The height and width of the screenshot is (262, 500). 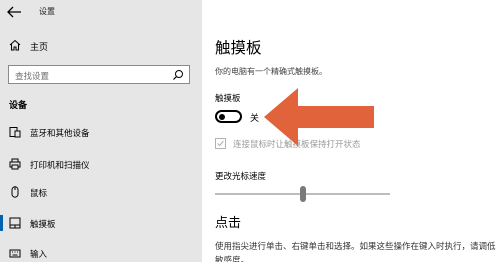 What do you see at coordinates (60, 166) in the screenshot?
I see `sidebar-item-label: 打印机和扫描仪` at bounding box center [60, 166].